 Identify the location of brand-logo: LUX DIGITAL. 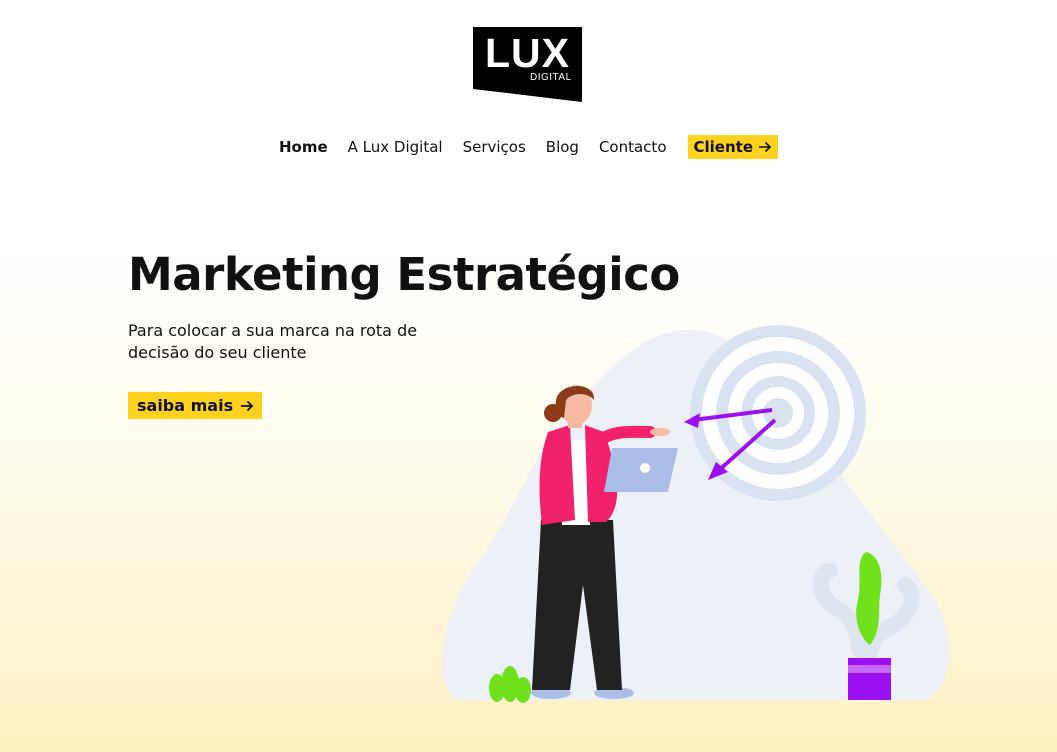
(527, 64).